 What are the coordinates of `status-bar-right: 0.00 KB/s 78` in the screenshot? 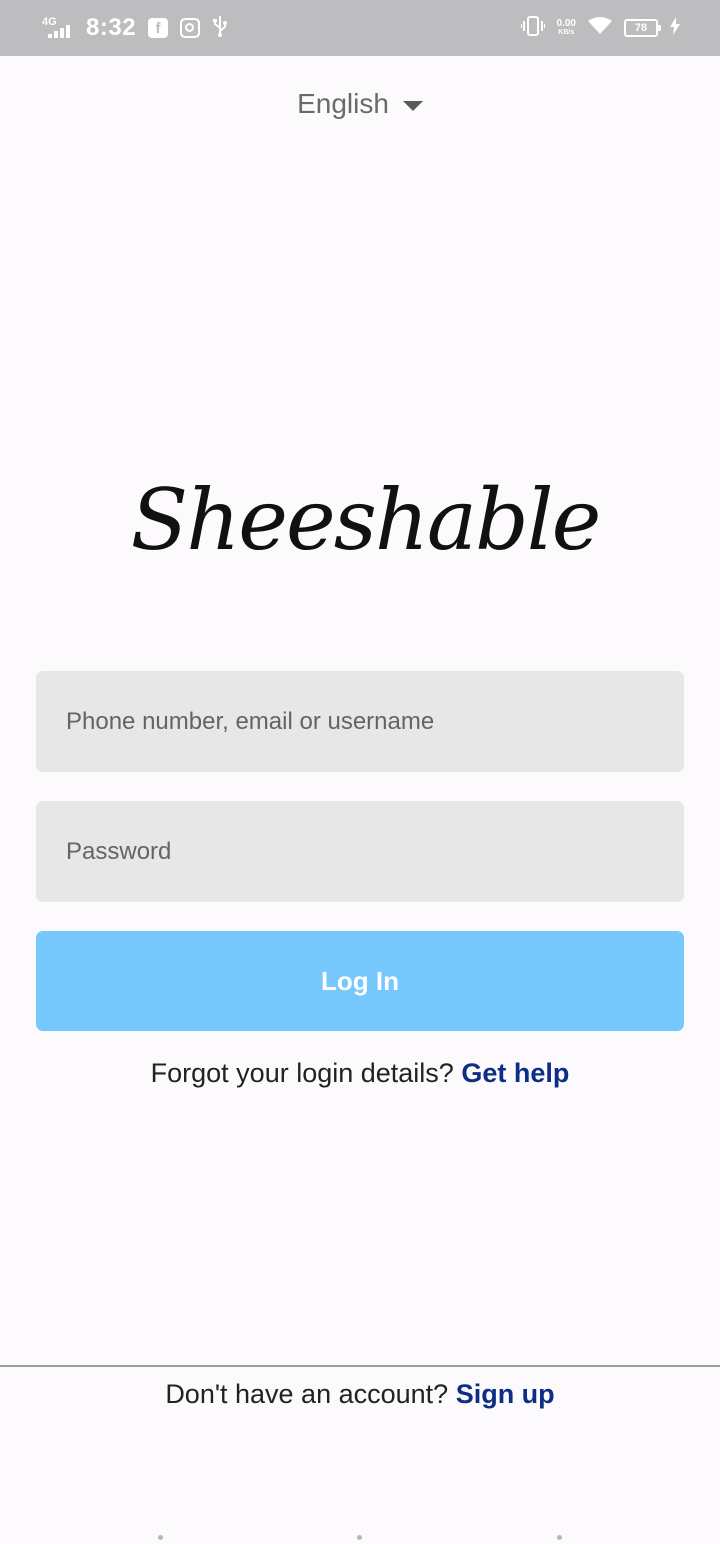 It's located at (599, 28).